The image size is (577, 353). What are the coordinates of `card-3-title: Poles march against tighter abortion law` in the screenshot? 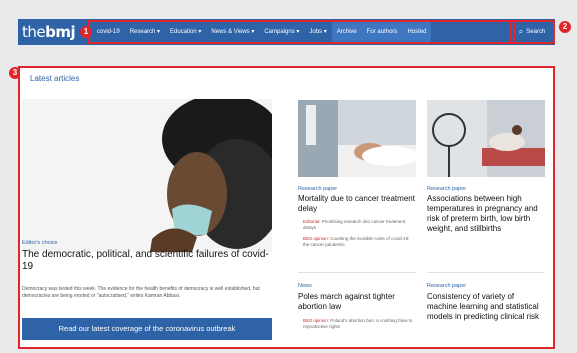 It's located at (357, 302).